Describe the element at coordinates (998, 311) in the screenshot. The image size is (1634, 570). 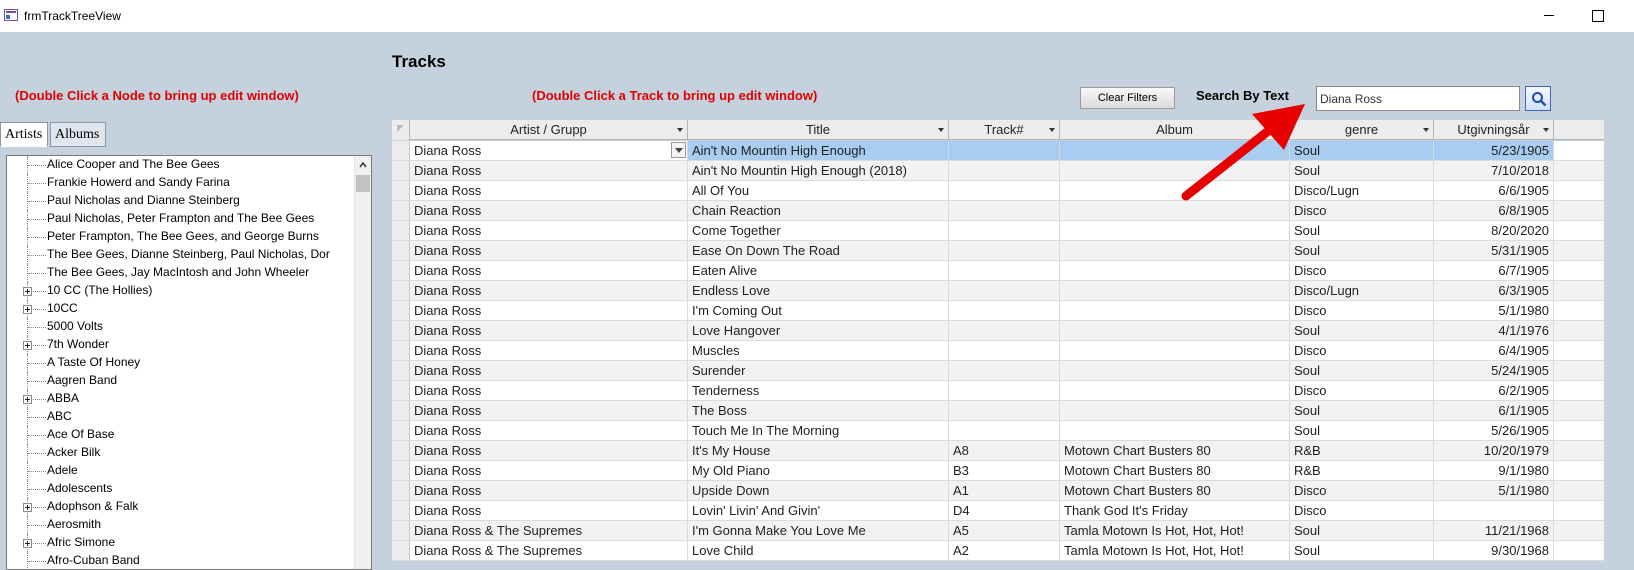
I see `table-row: Diana Ross I'm Coming Out Disco 5/1/1980` at that location.